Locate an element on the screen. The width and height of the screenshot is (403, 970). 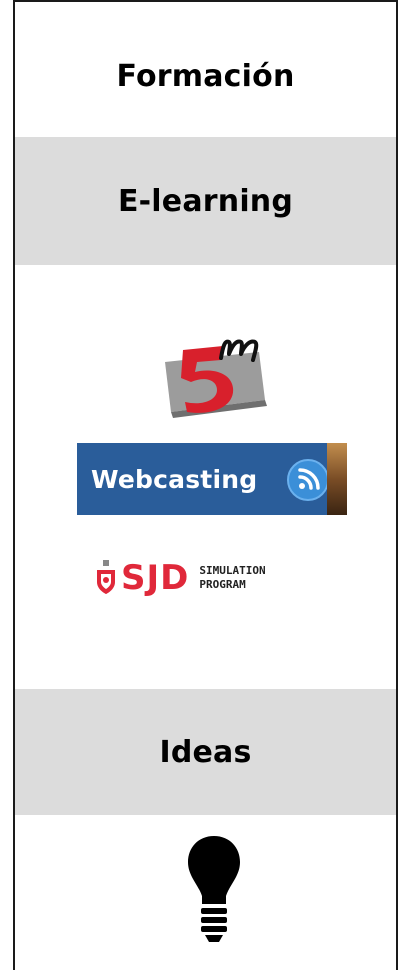
rss-icon is located at coordinates (308, 480).